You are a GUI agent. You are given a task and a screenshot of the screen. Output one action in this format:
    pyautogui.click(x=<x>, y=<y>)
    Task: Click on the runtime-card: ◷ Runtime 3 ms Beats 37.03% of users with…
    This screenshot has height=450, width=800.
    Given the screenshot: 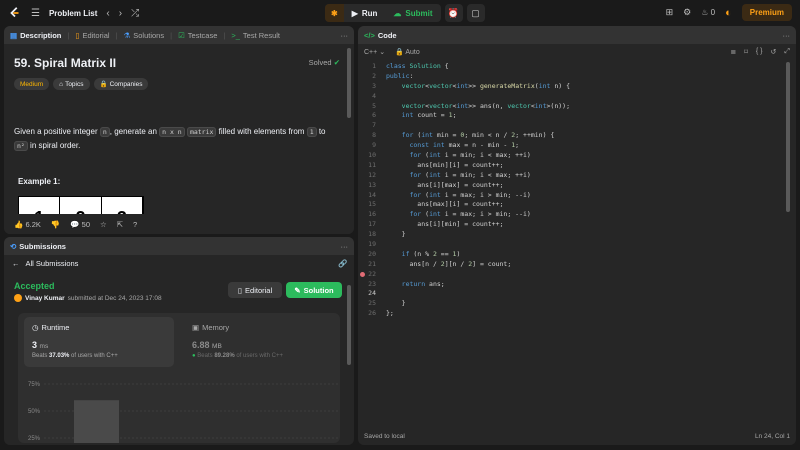 What is the action you would take?
    pyautogui.click(x=99, y=342)
    